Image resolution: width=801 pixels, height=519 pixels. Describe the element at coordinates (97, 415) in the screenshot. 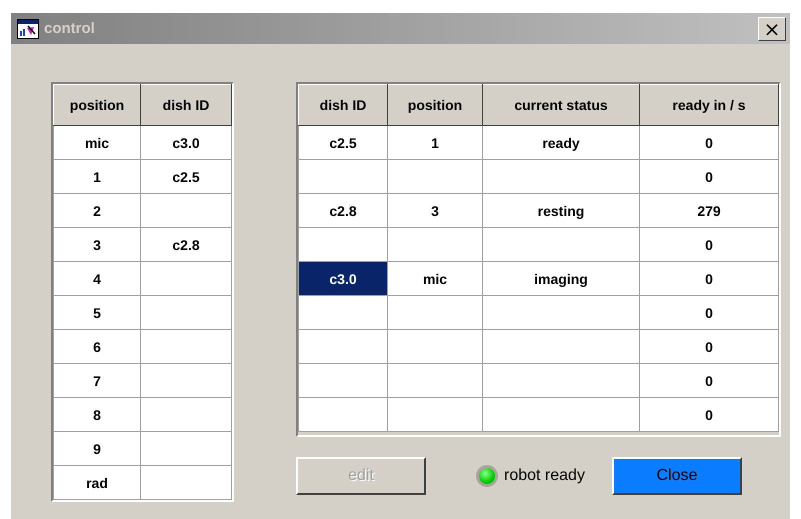

I see `table-cell: 8` at that location.